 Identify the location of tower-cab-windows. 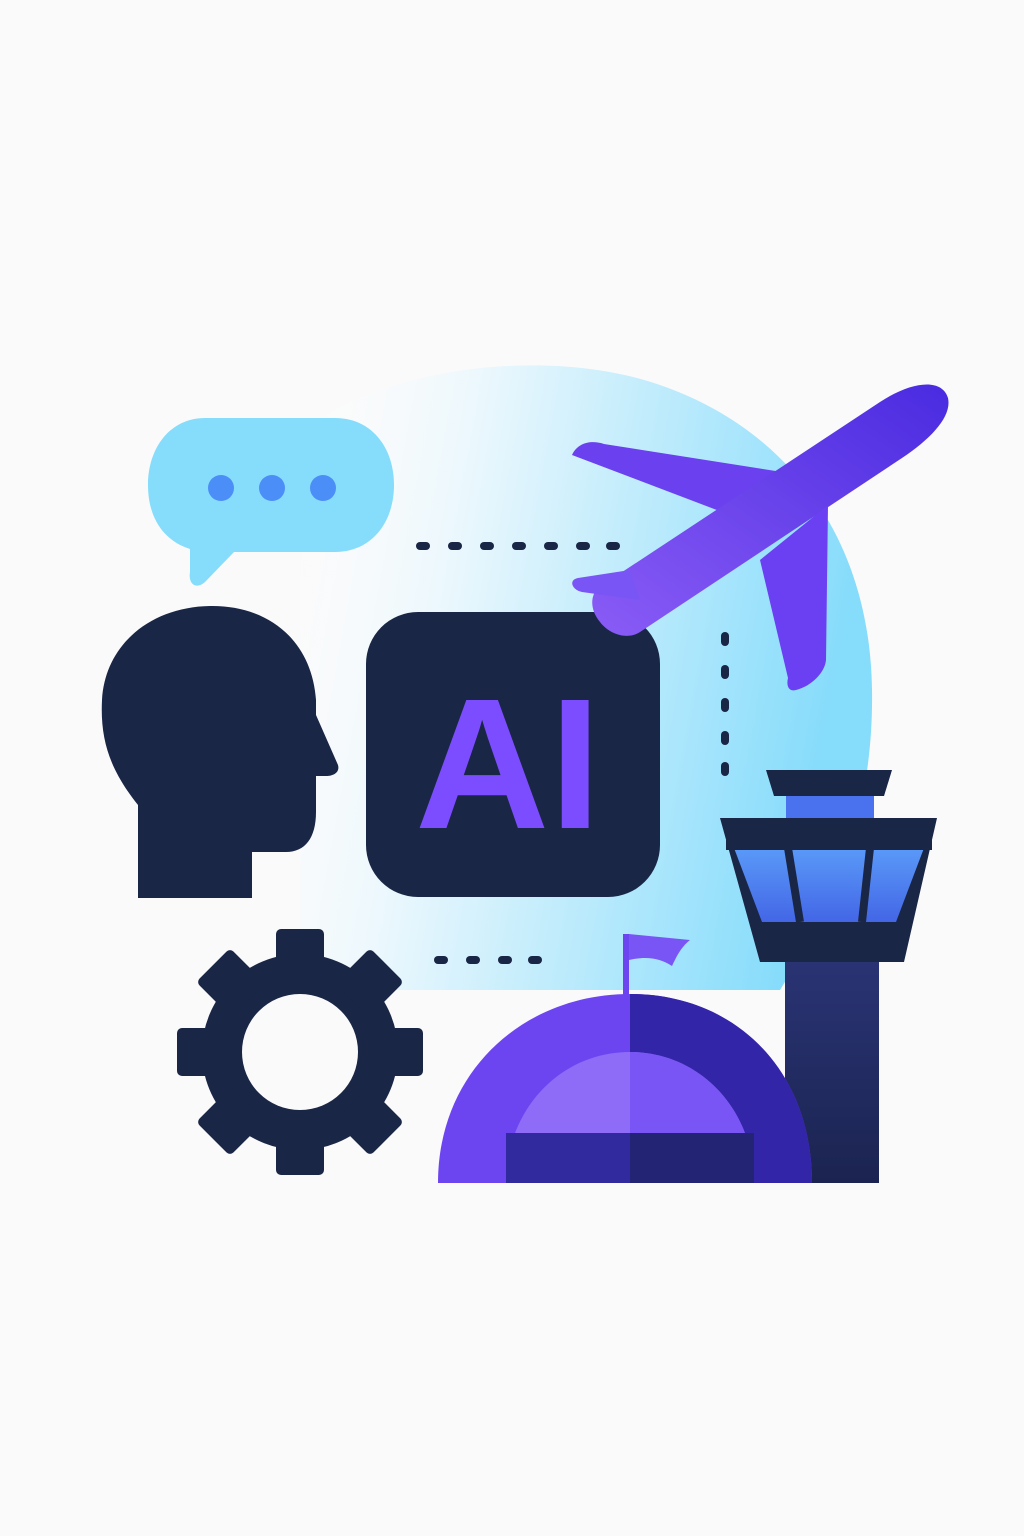
(829, 885).